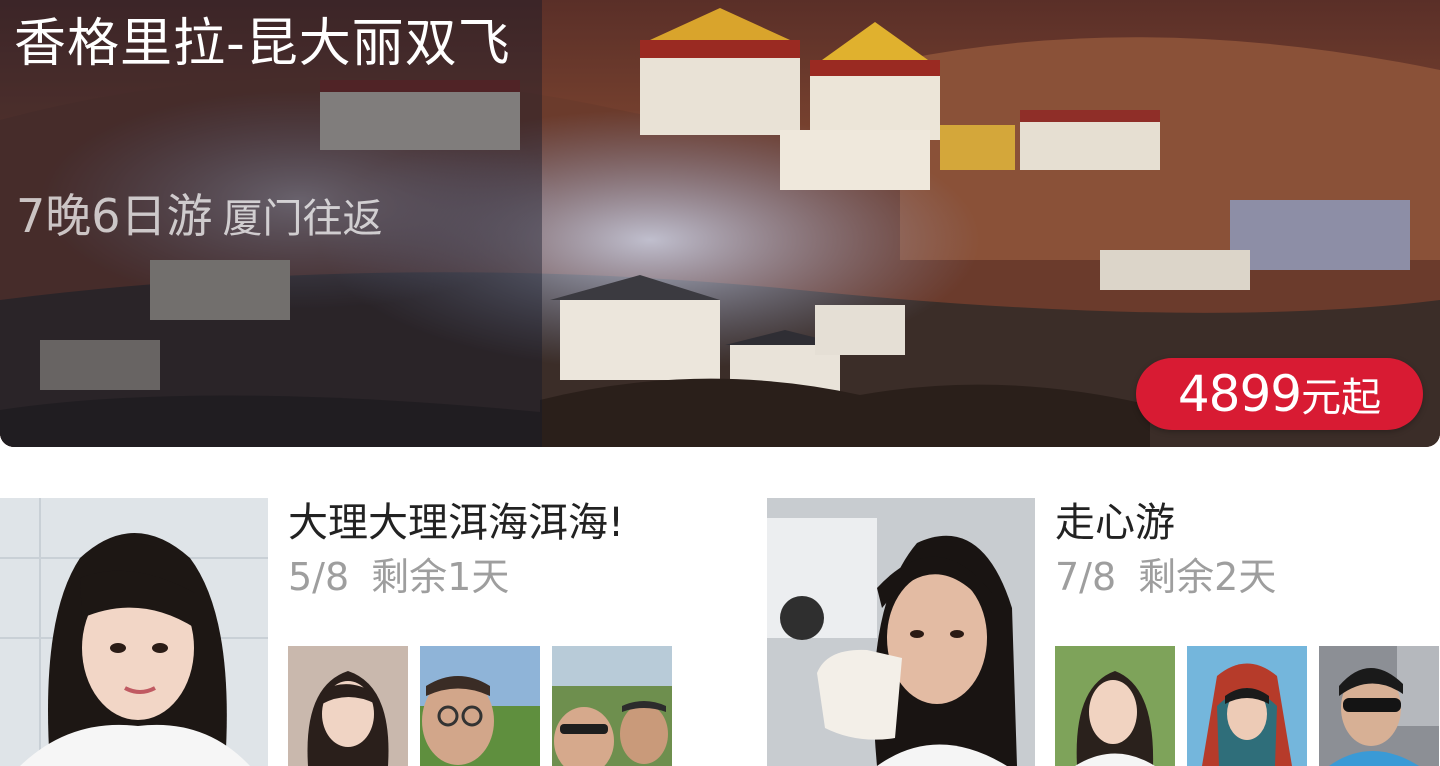  What do you see at coordinates (1341, 398) in the screenshot?
I see `price-unit: 元起` at bounding box center [1341, 398].